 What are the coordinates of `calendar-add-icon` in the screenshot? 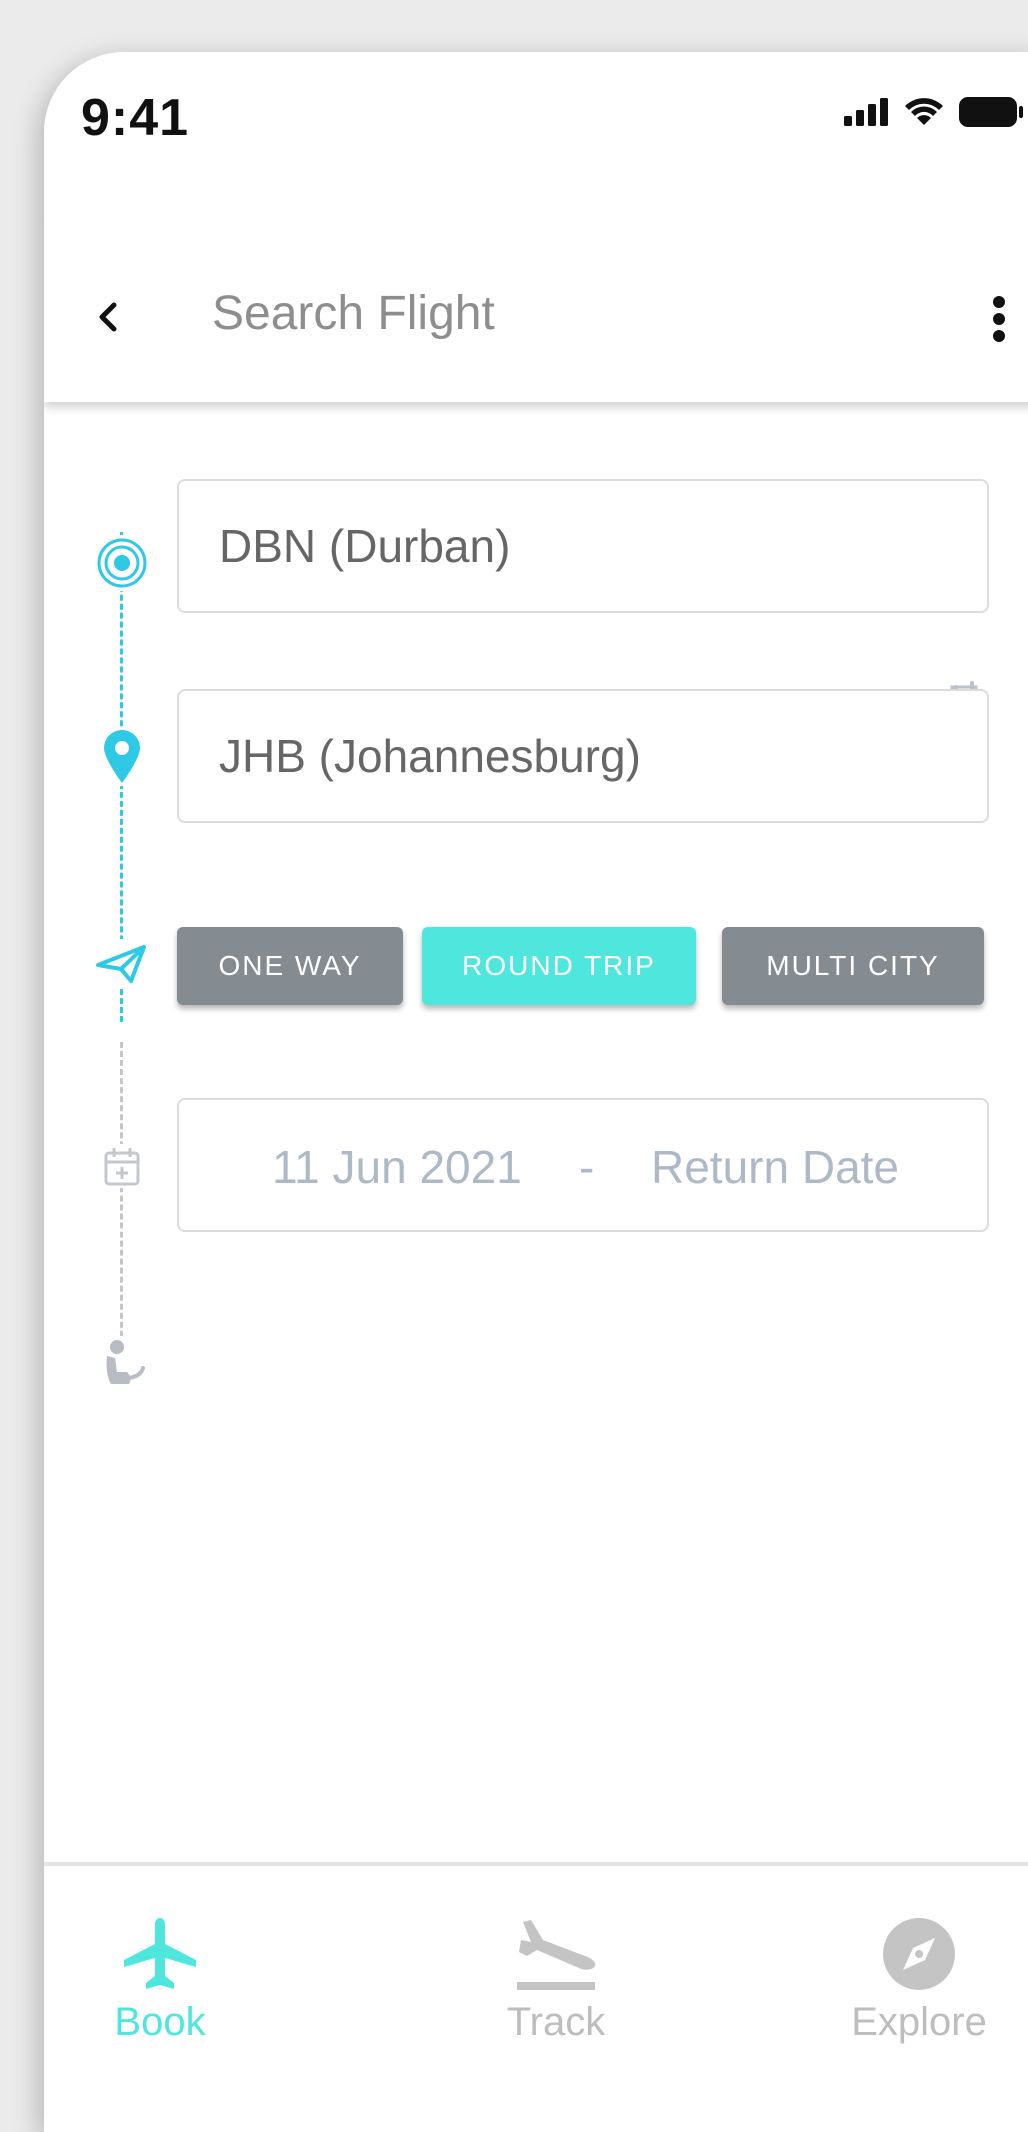 It's located at (122, 1166).